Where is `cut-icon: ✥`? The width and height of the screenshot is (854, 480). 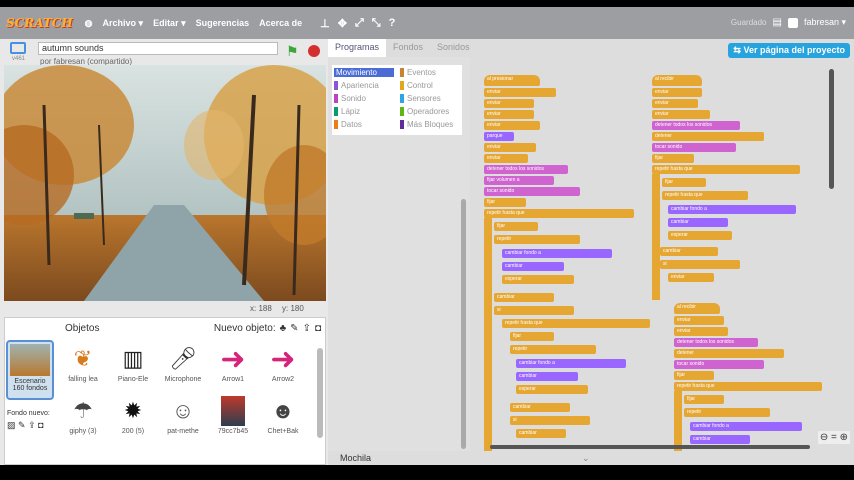 cut-icon: ✥ is located at coordinates (342, 23).